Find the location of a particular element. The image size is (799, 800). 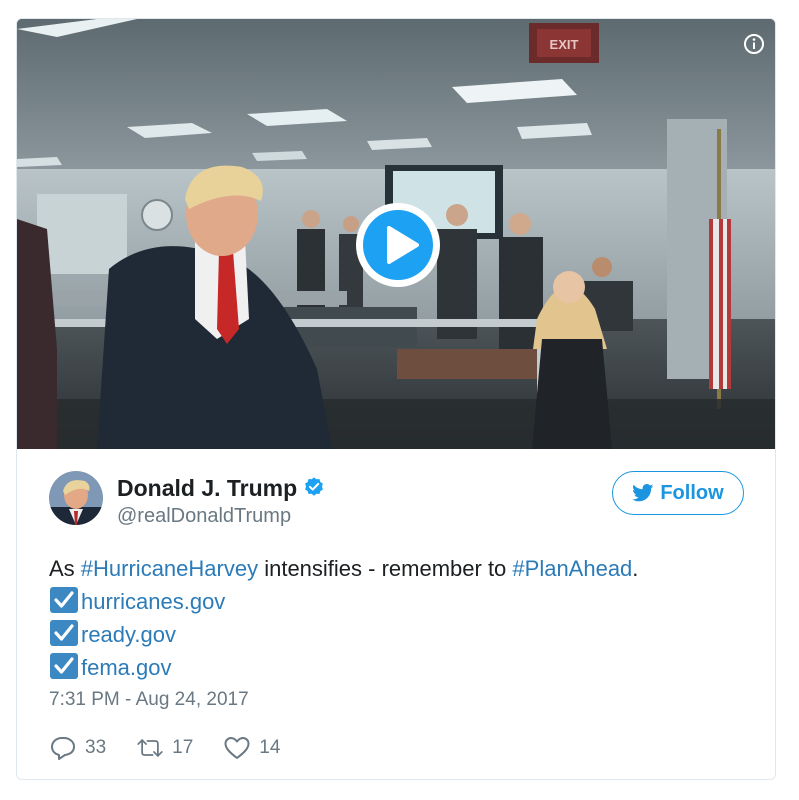

twitter-bird-icon is located at coordinates (643, 493).